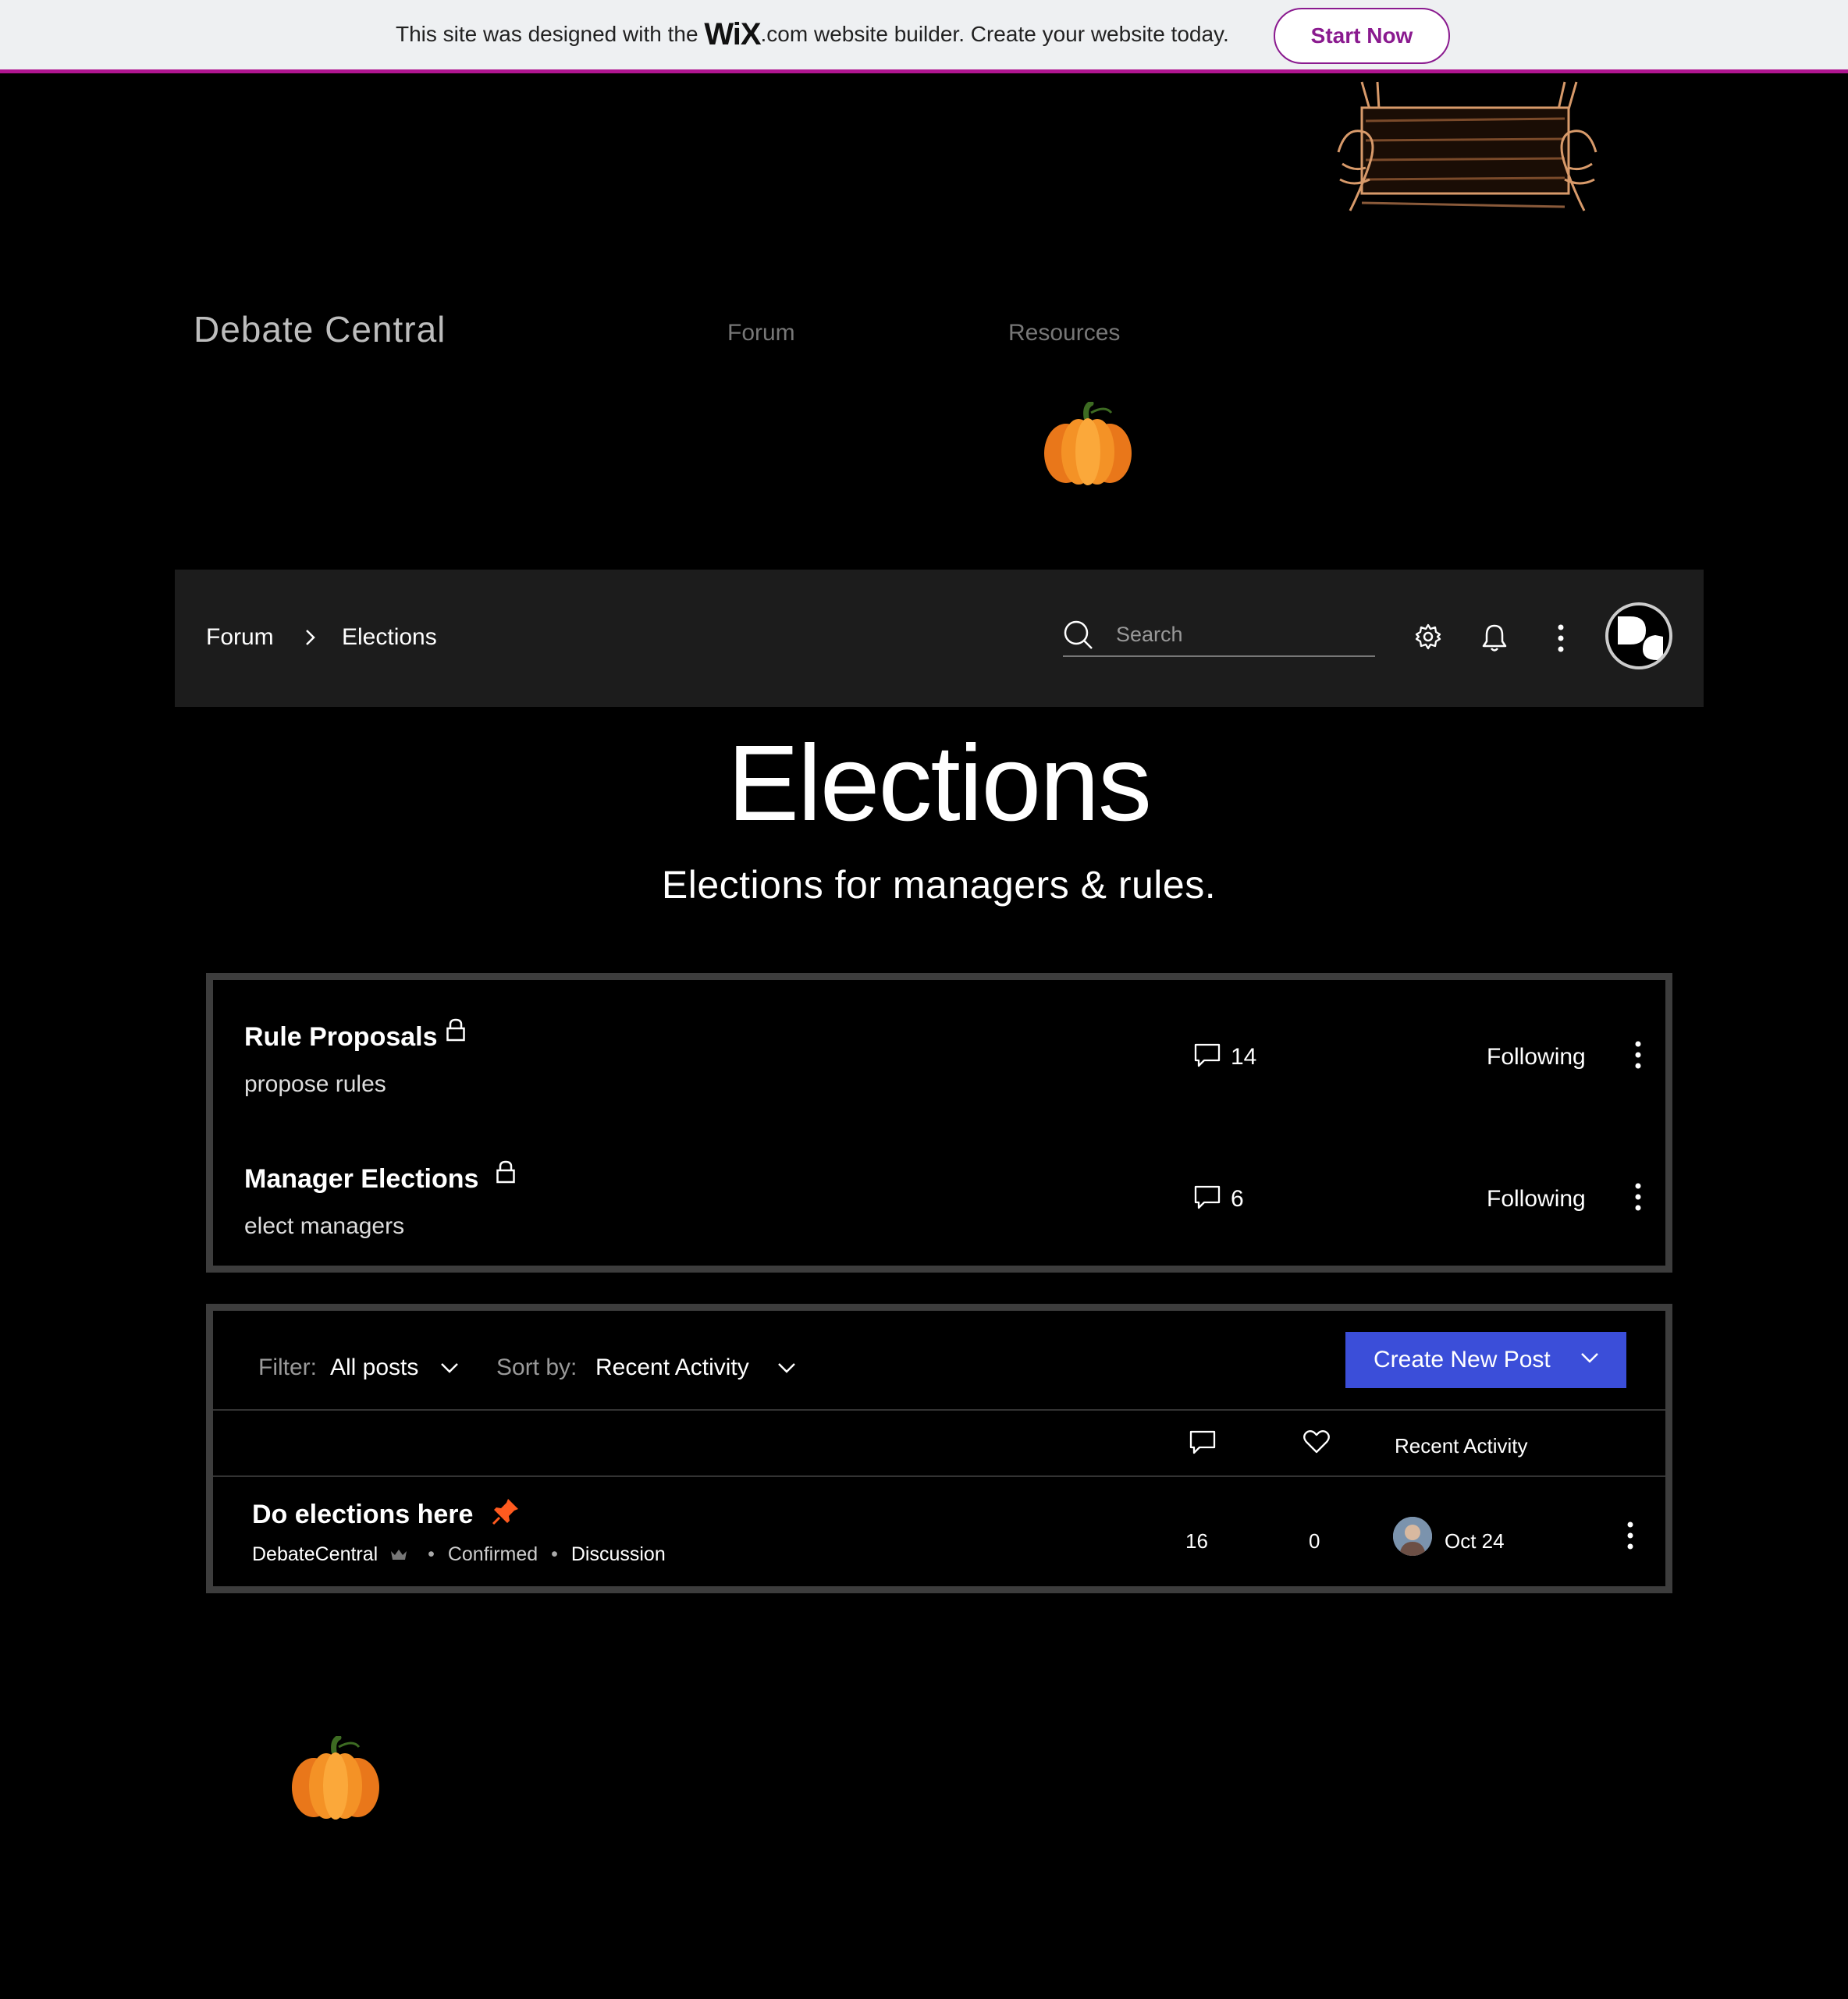 This screenshot has height=1999, width=1848. Describe the element at coordinates (1428, 637) in the screenshot. I see `gear-icon` at that location.